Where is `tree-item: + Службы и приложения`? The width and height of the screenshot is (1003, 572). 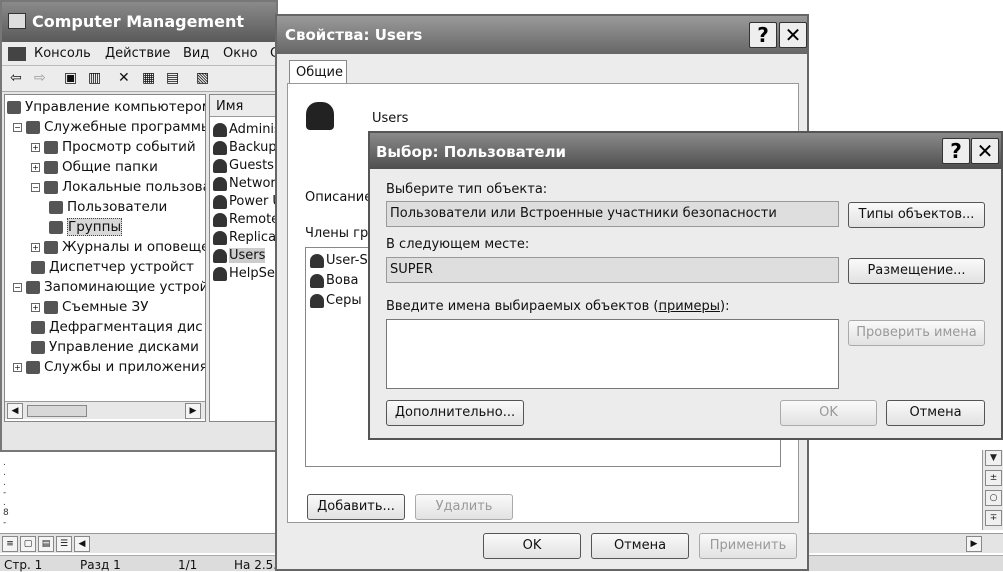 tree-item: + Службы и приложения is located at coordinates (109, 367).